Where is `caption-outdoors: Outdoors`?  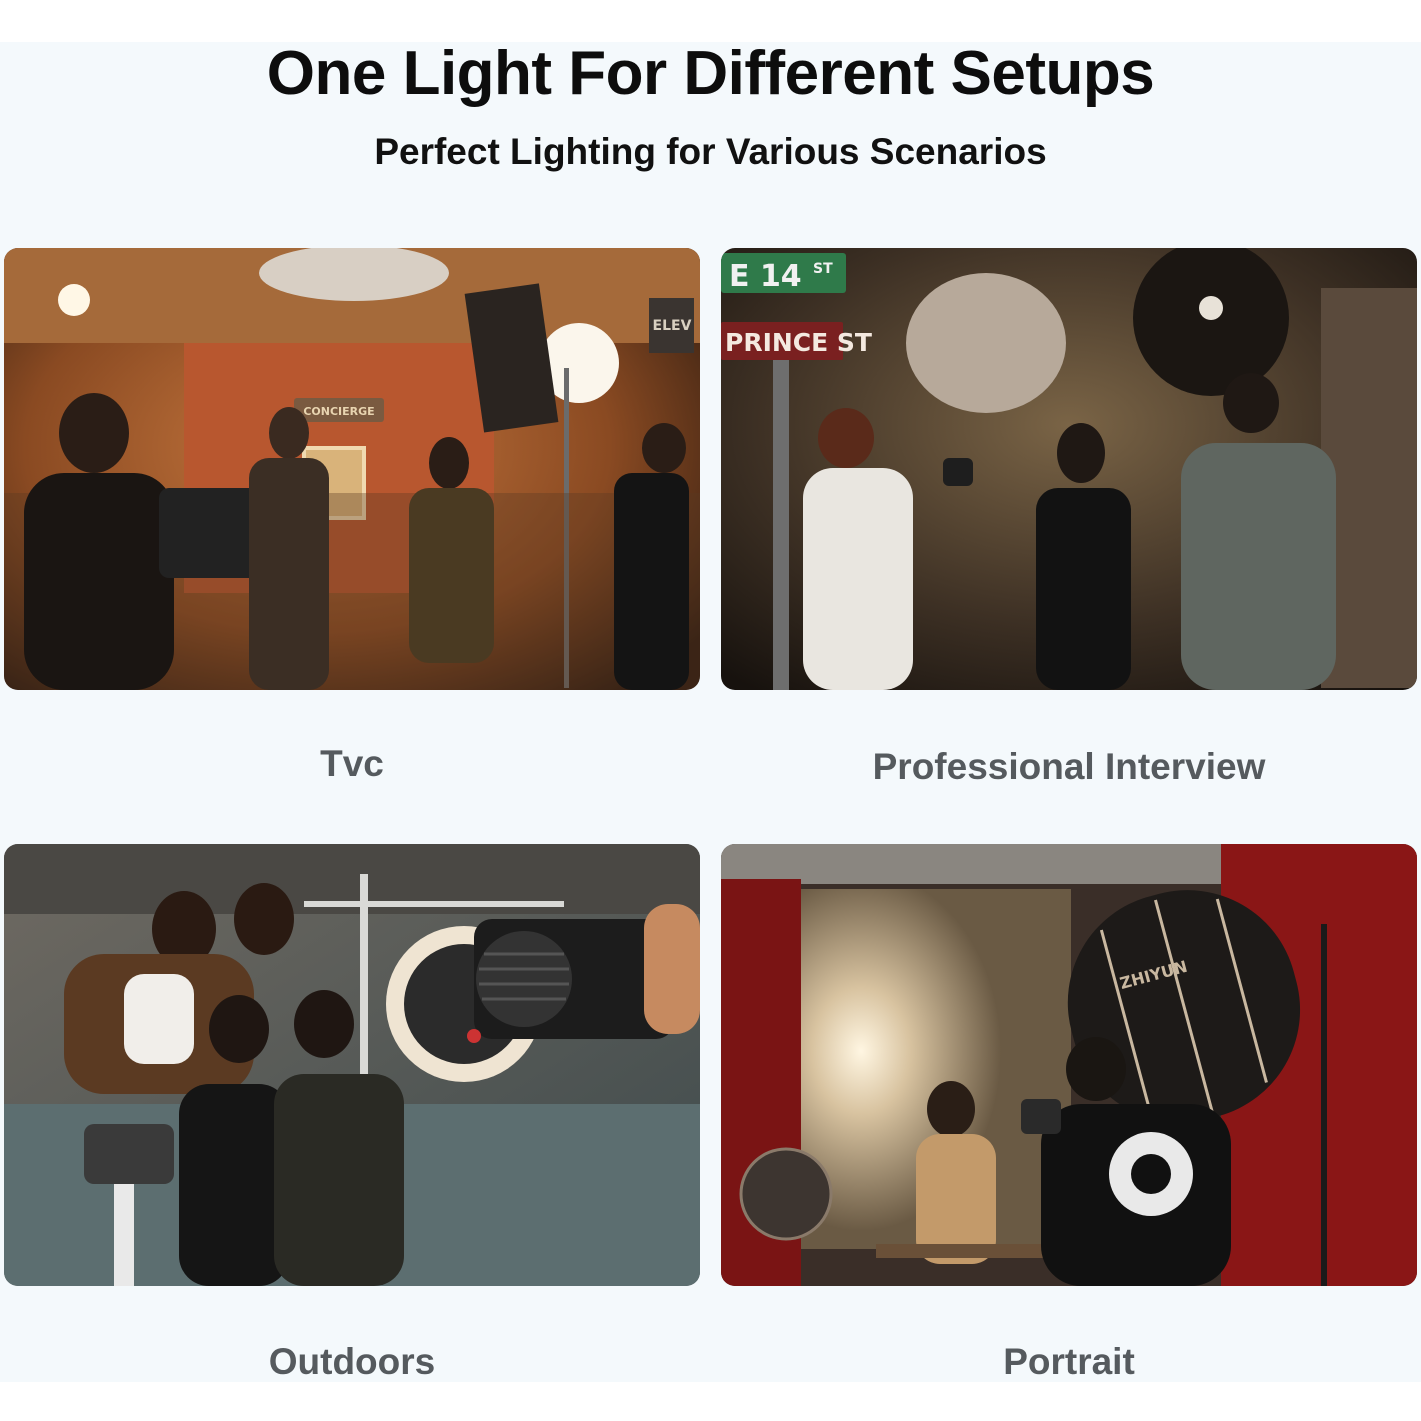
caption-outdoors: Outdoors is located at coordinates (352, 1361).